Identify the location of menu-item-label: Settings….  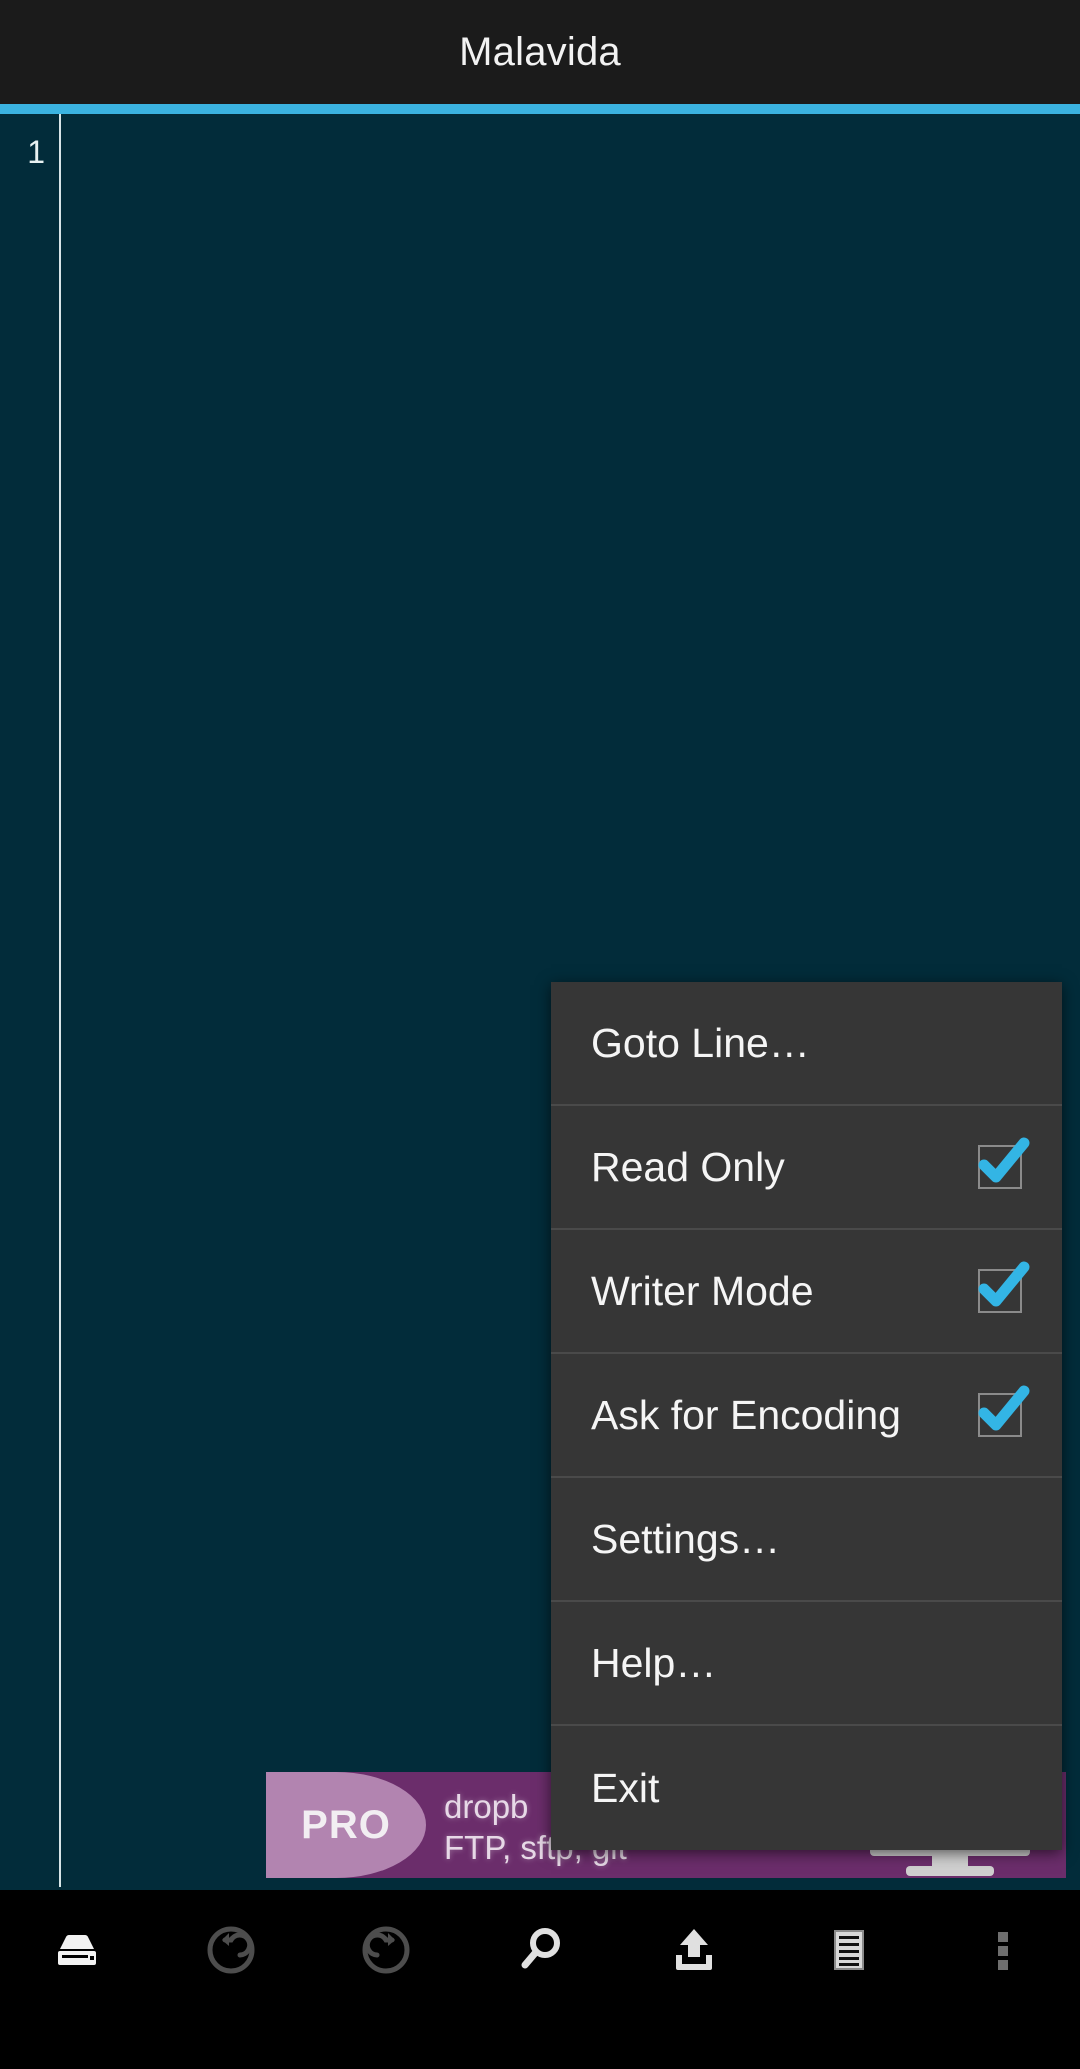
(686, 1538).